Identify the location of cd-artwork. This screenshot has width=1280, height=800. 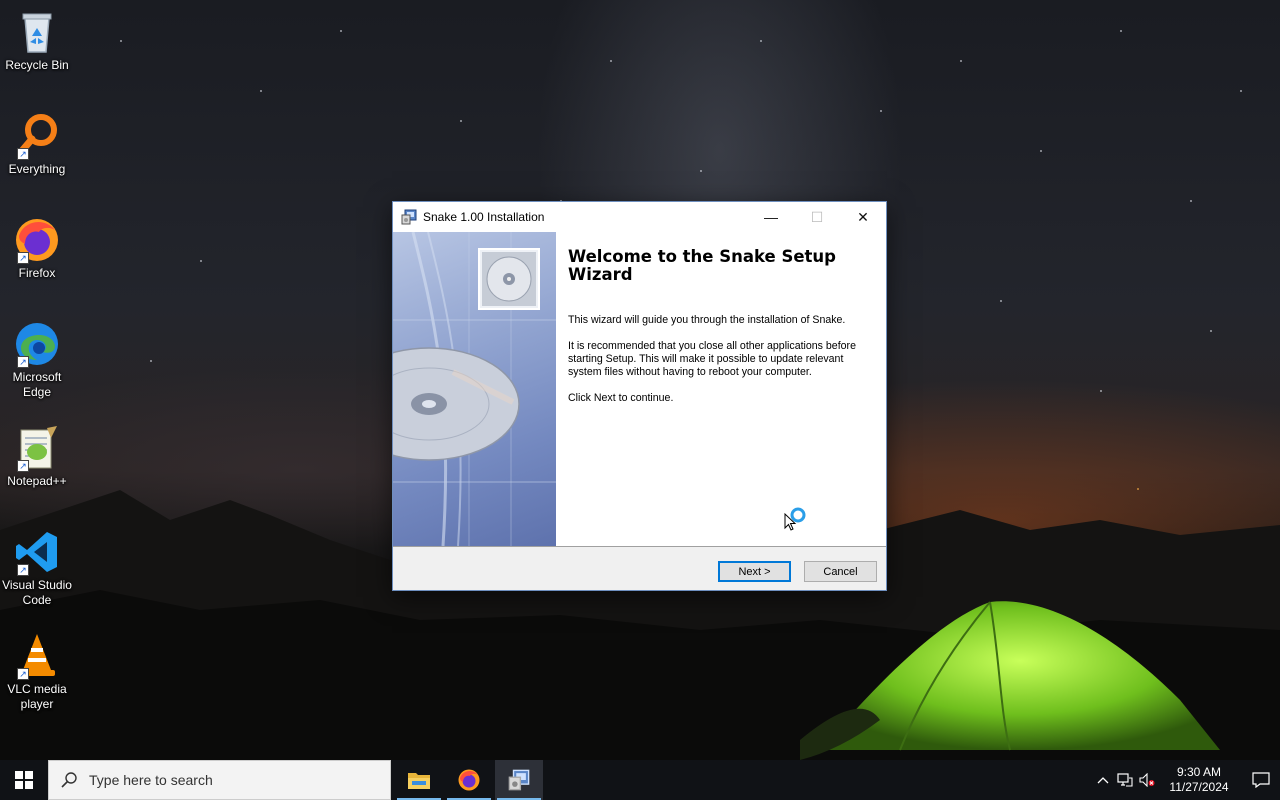
(474, 389).